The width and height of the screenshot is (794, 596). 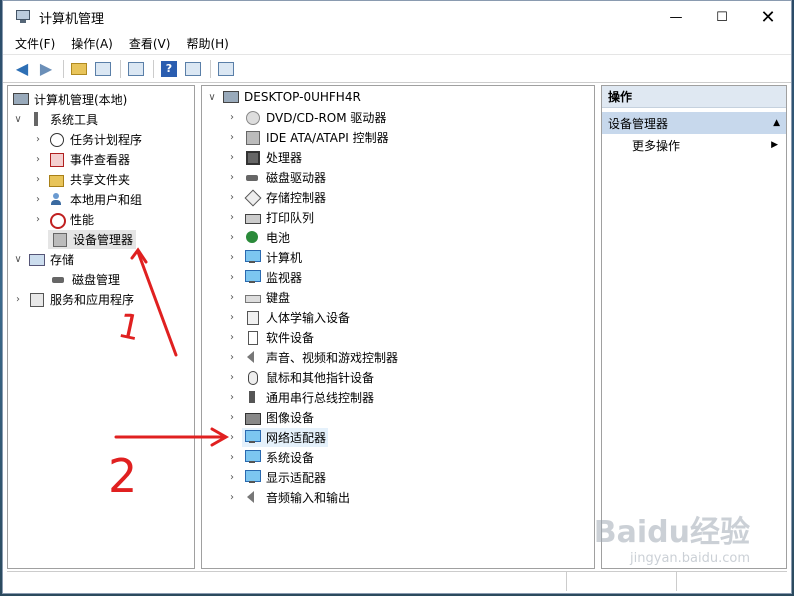 I want to click on device-category-item: › 通用串行总线控制器, so click(x=398, y=397).